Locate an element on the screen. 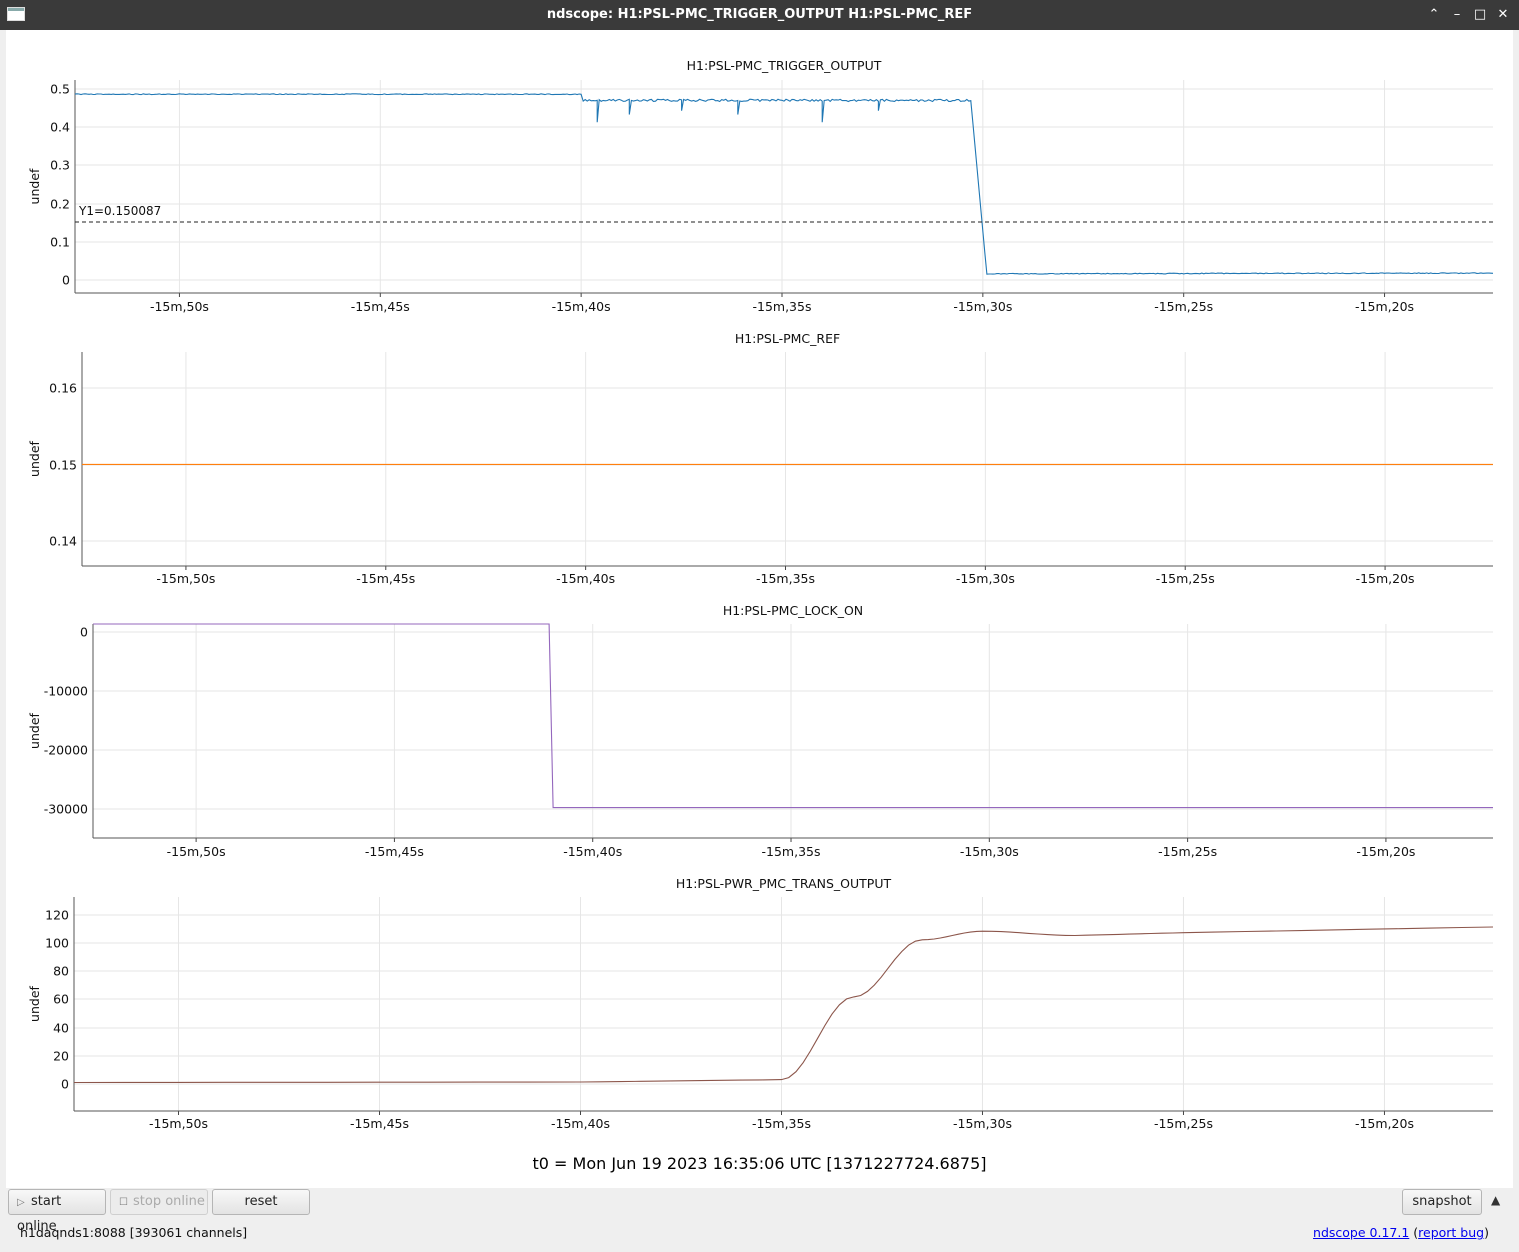 This screenshot has height=1252, width=1519. y-tick-label: 0.15 is located at coordinates (63, 465).